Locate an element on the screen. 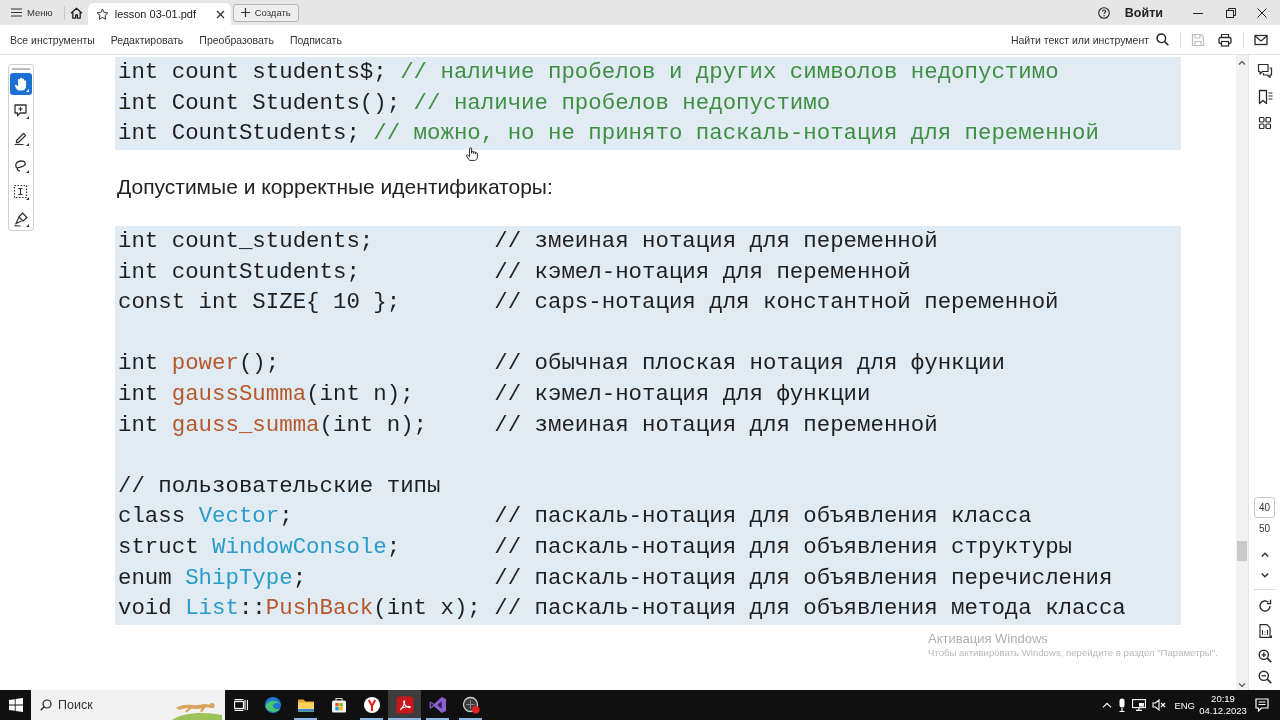 Image resolution: width=1280 pixels, height=720 pixels. scroll-up-icon is located at coordinates (1242, 62).